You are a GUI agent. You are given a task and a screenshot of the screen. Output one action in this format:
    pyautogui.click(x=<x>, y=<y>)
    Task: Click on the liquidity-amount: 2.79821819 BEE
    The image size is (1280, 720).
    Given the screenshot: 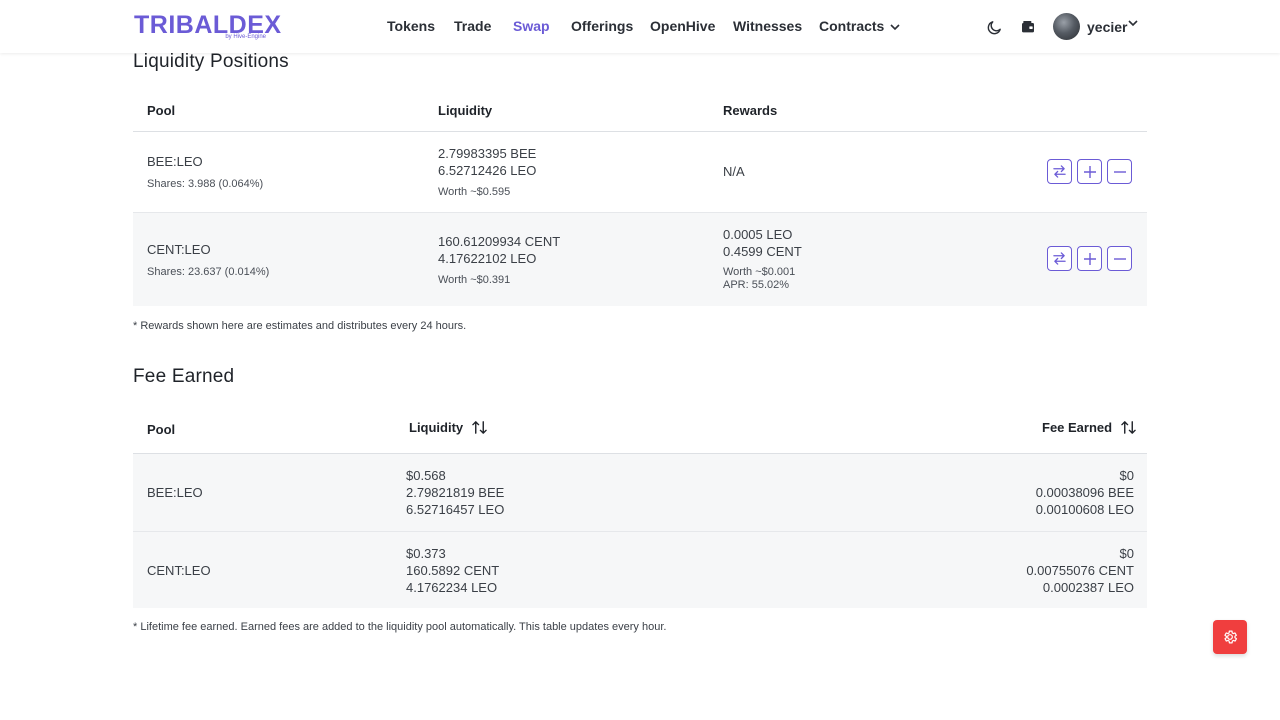 What is the action you would take?
    pyautogui.click(x=455, y=492)
    